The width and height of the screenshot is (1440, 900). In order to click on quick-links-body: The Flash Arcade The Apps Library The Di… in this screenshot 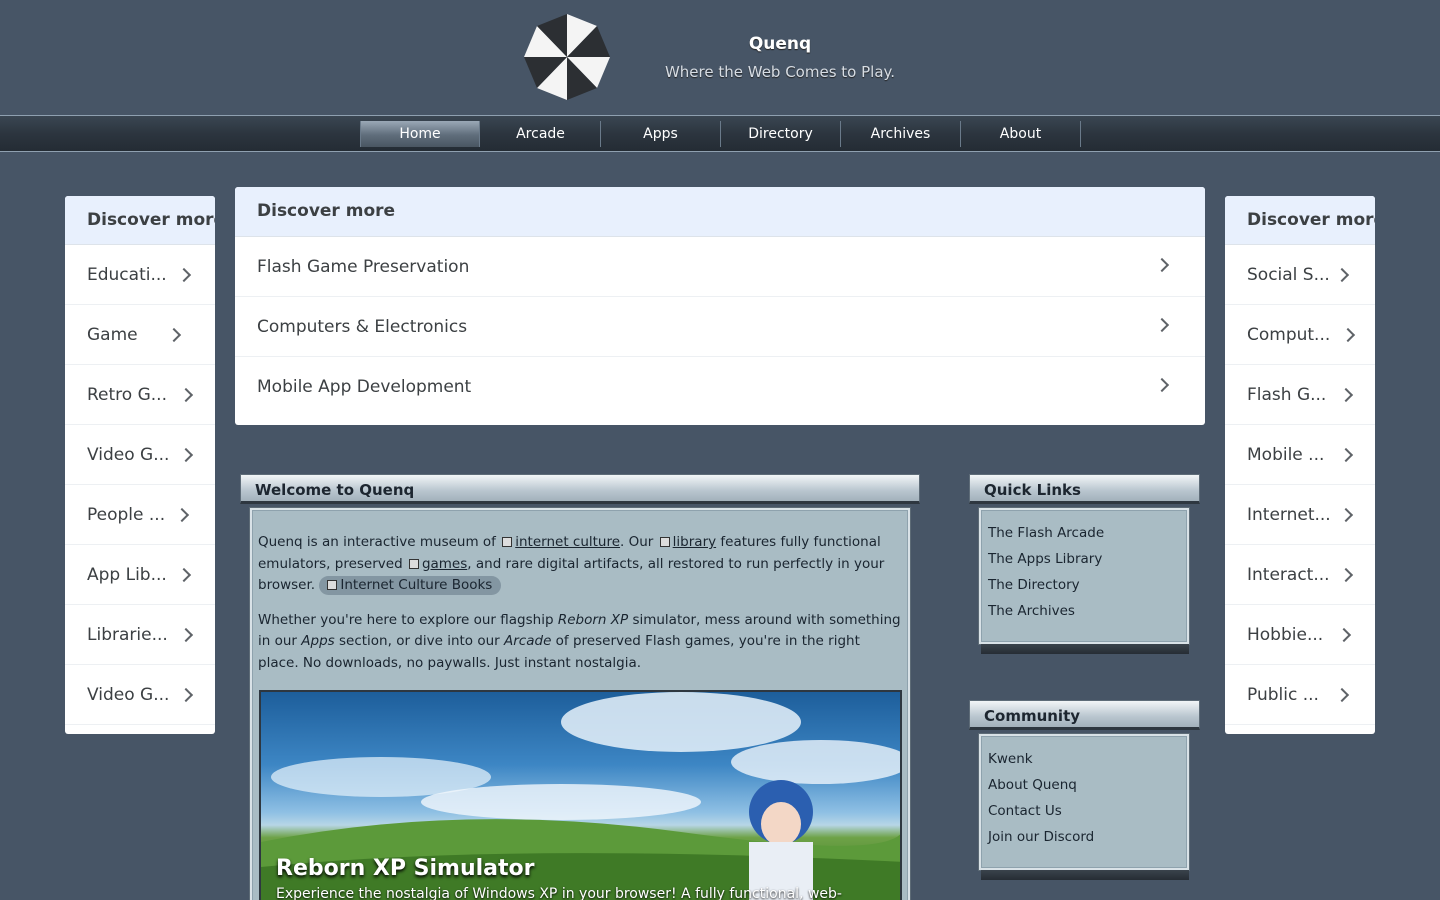, I will do `click(1084, 576)`.